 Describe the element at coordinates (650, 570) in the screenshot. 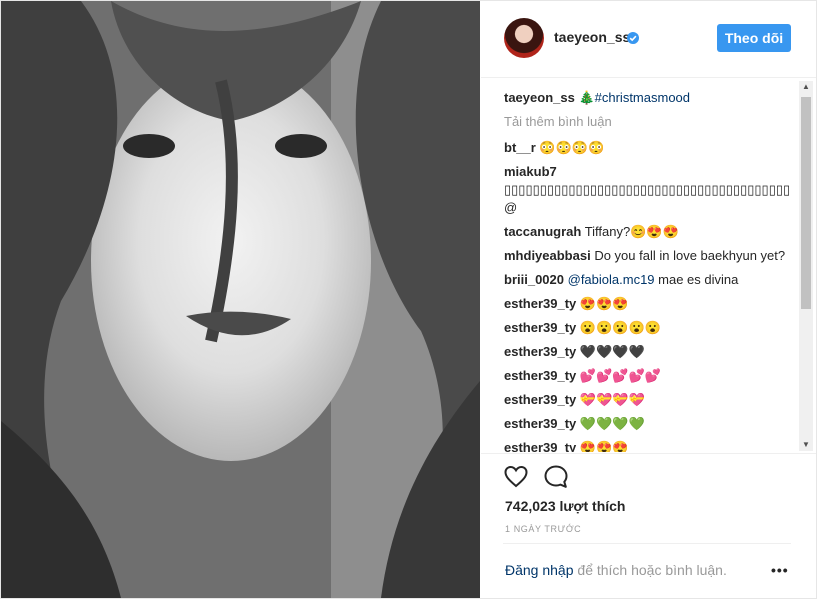

I see `login-prompt-text: để thích hoặc bình luận.` at that location.